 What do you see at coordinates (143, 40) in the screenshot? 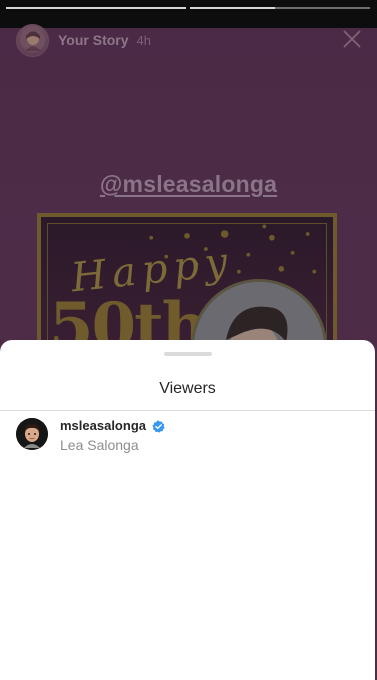
I see `story-timestamp: 4h` at bounding box center [143, 40].